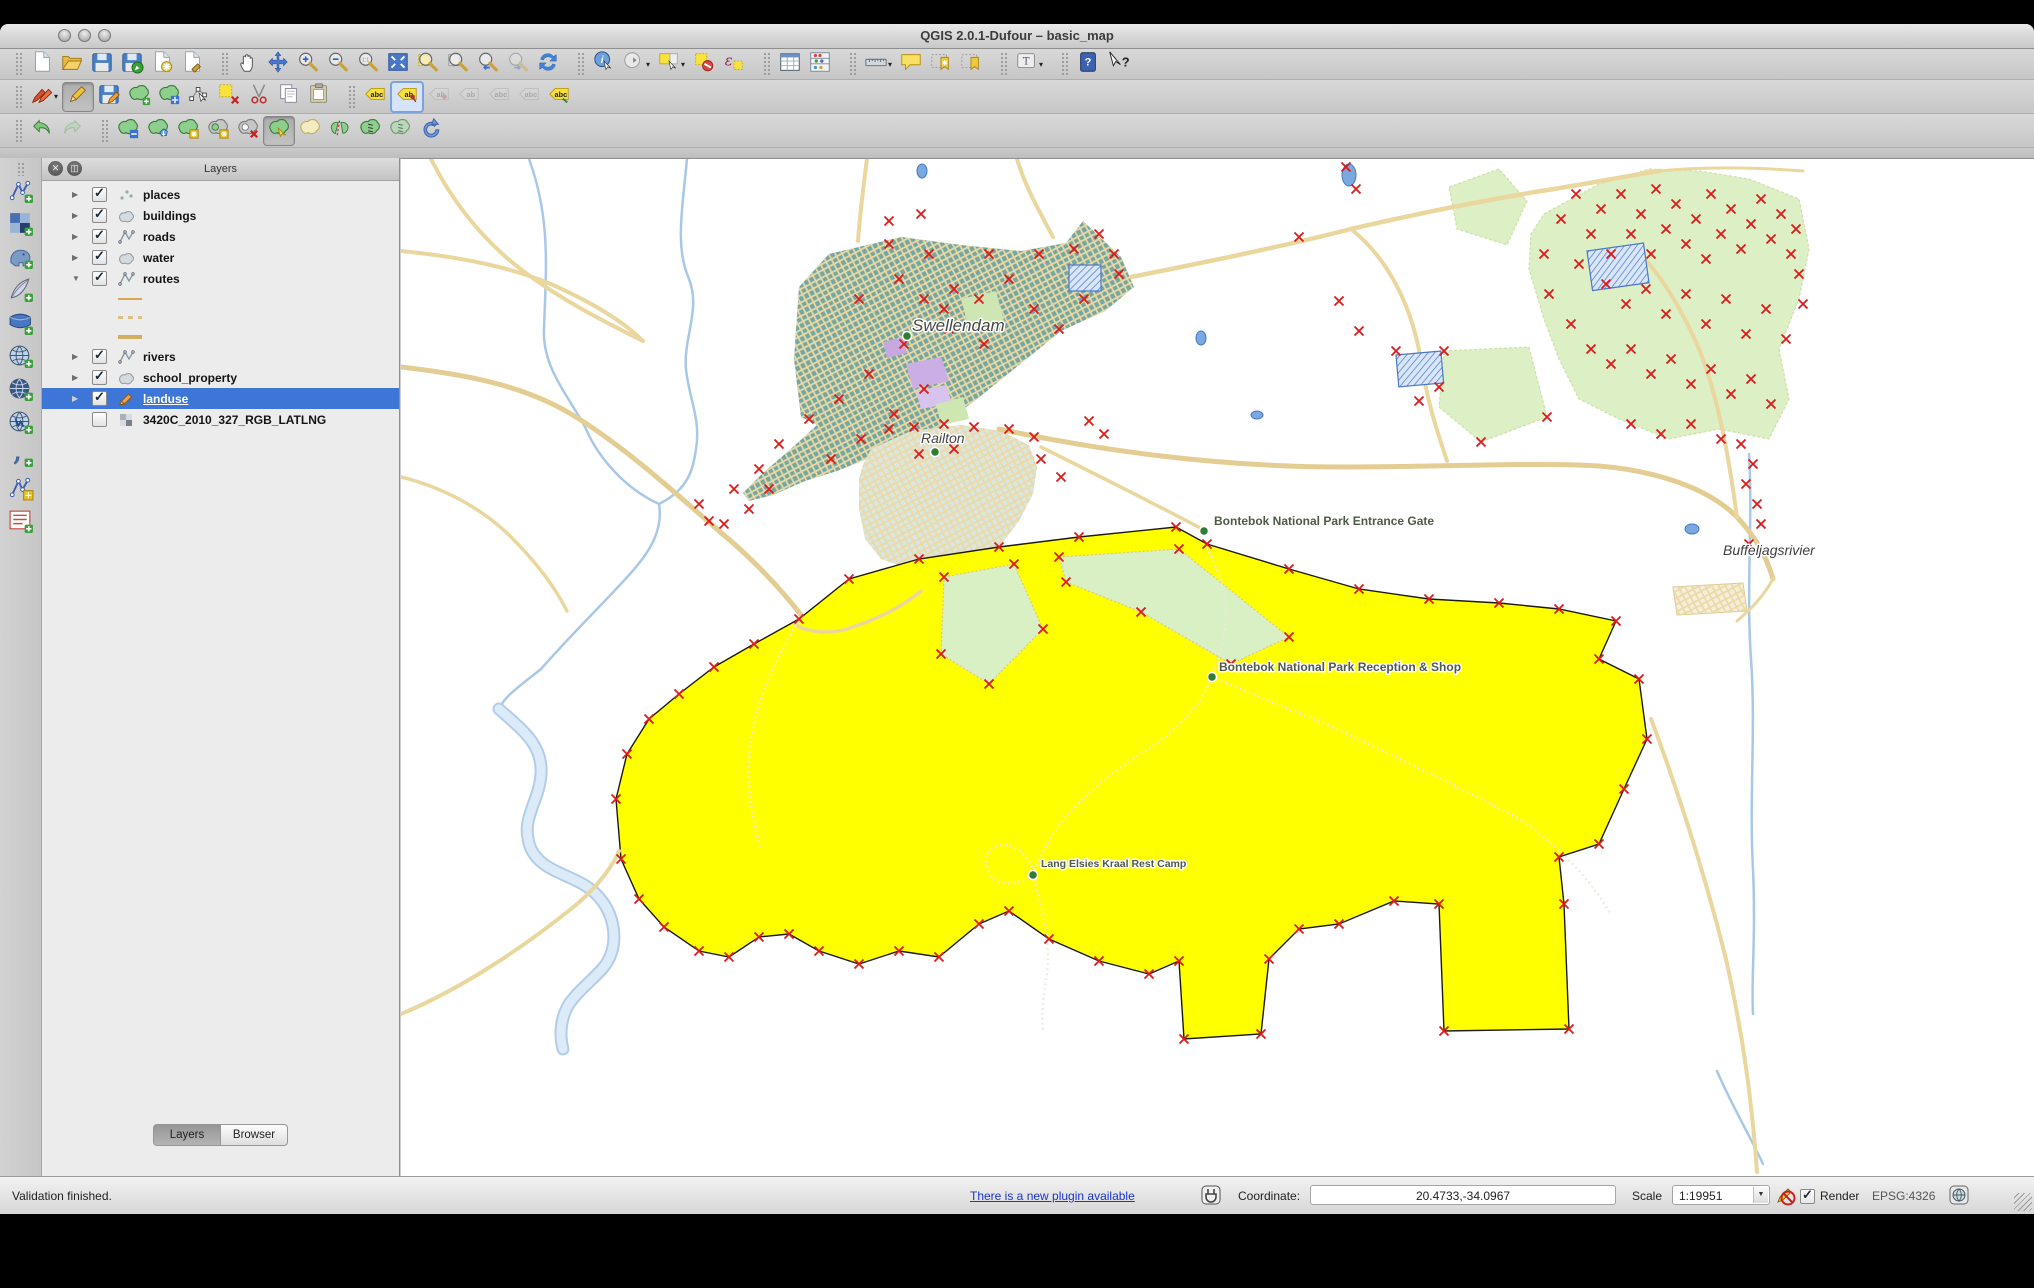  I want to click on add-feature-button, so click(139, 97).